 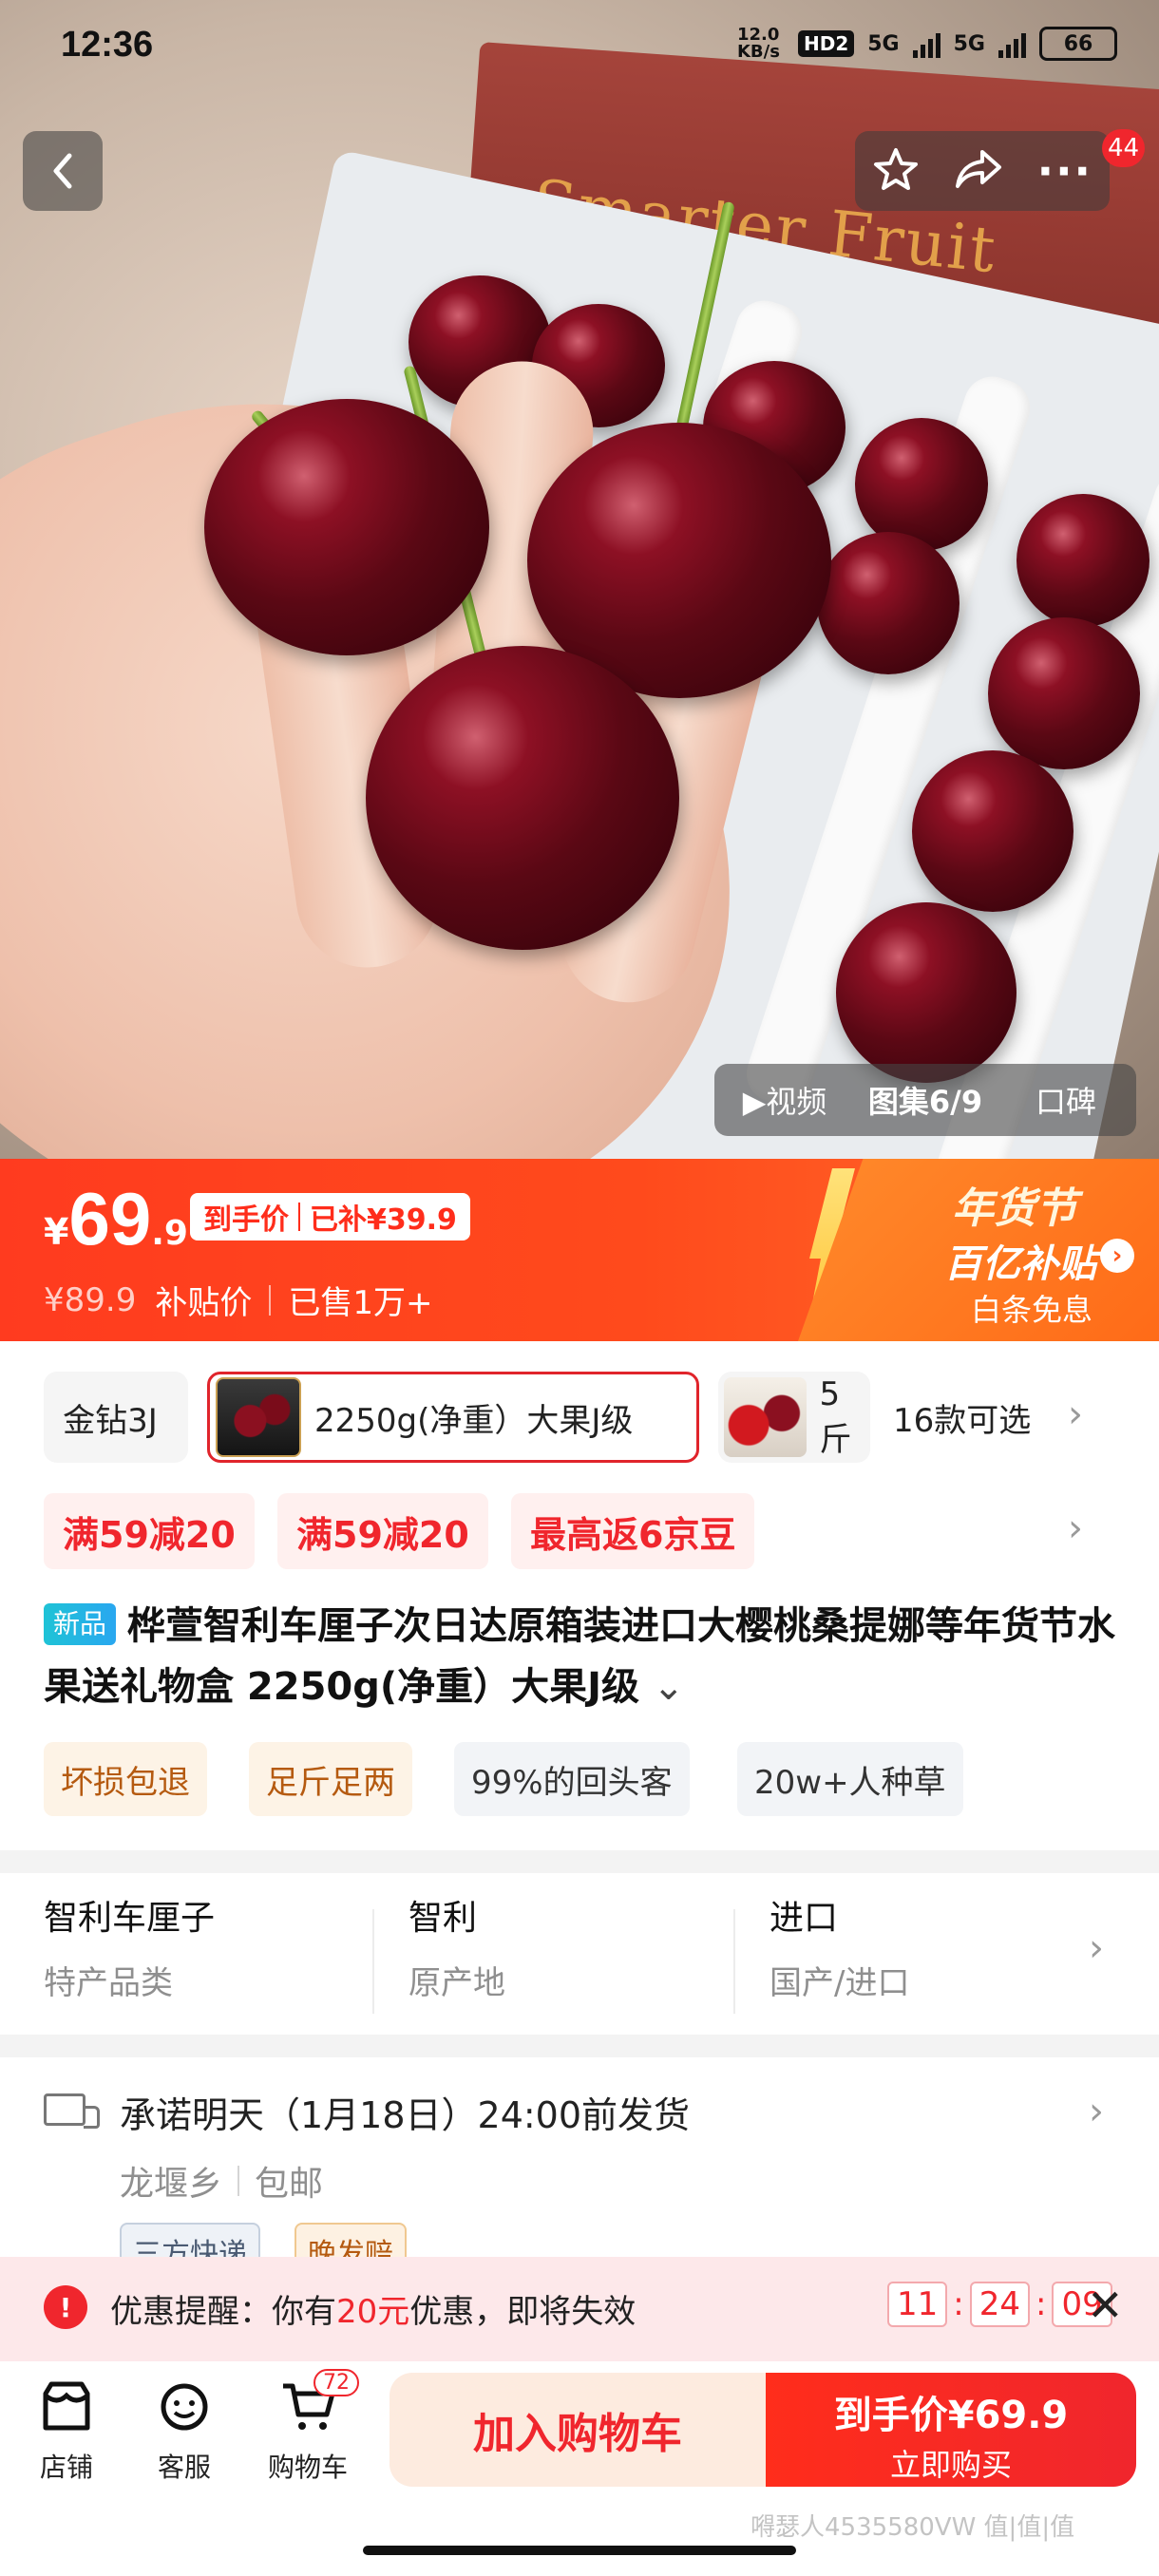 What do you see at coordinates (962, 1417) in the screenshot?
I see `sku-count: 16款可选` at bounding box center [962, 1417].